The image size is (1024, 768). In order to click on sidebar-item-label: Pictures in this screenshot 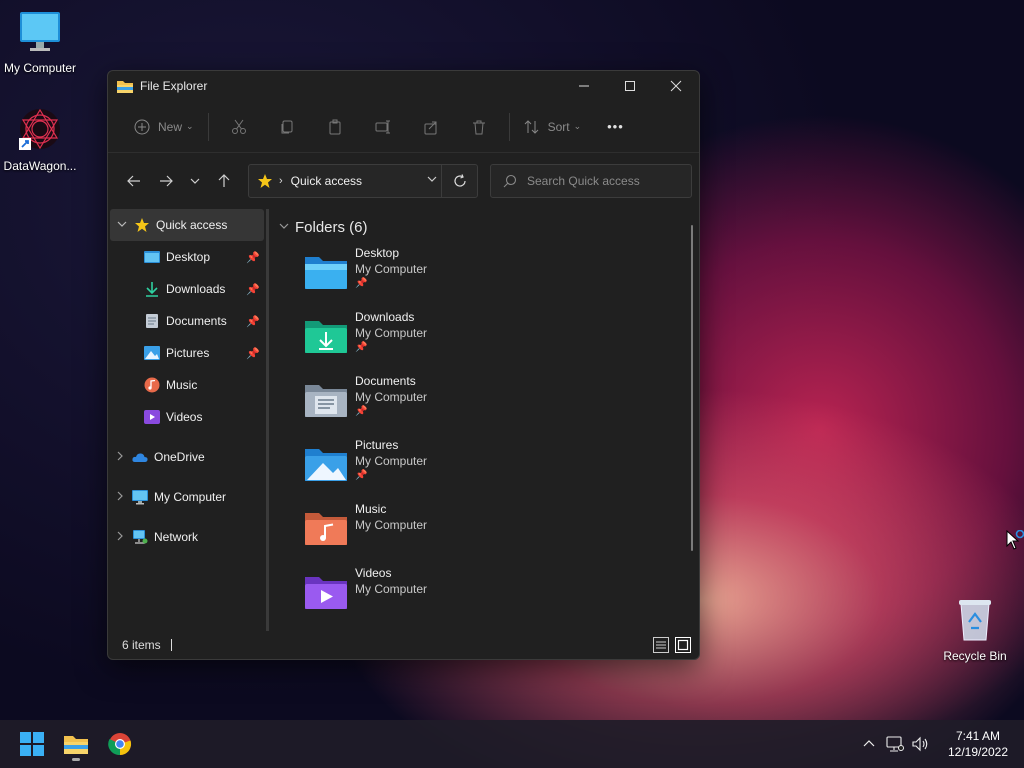, I will do `click(188, 353)`.